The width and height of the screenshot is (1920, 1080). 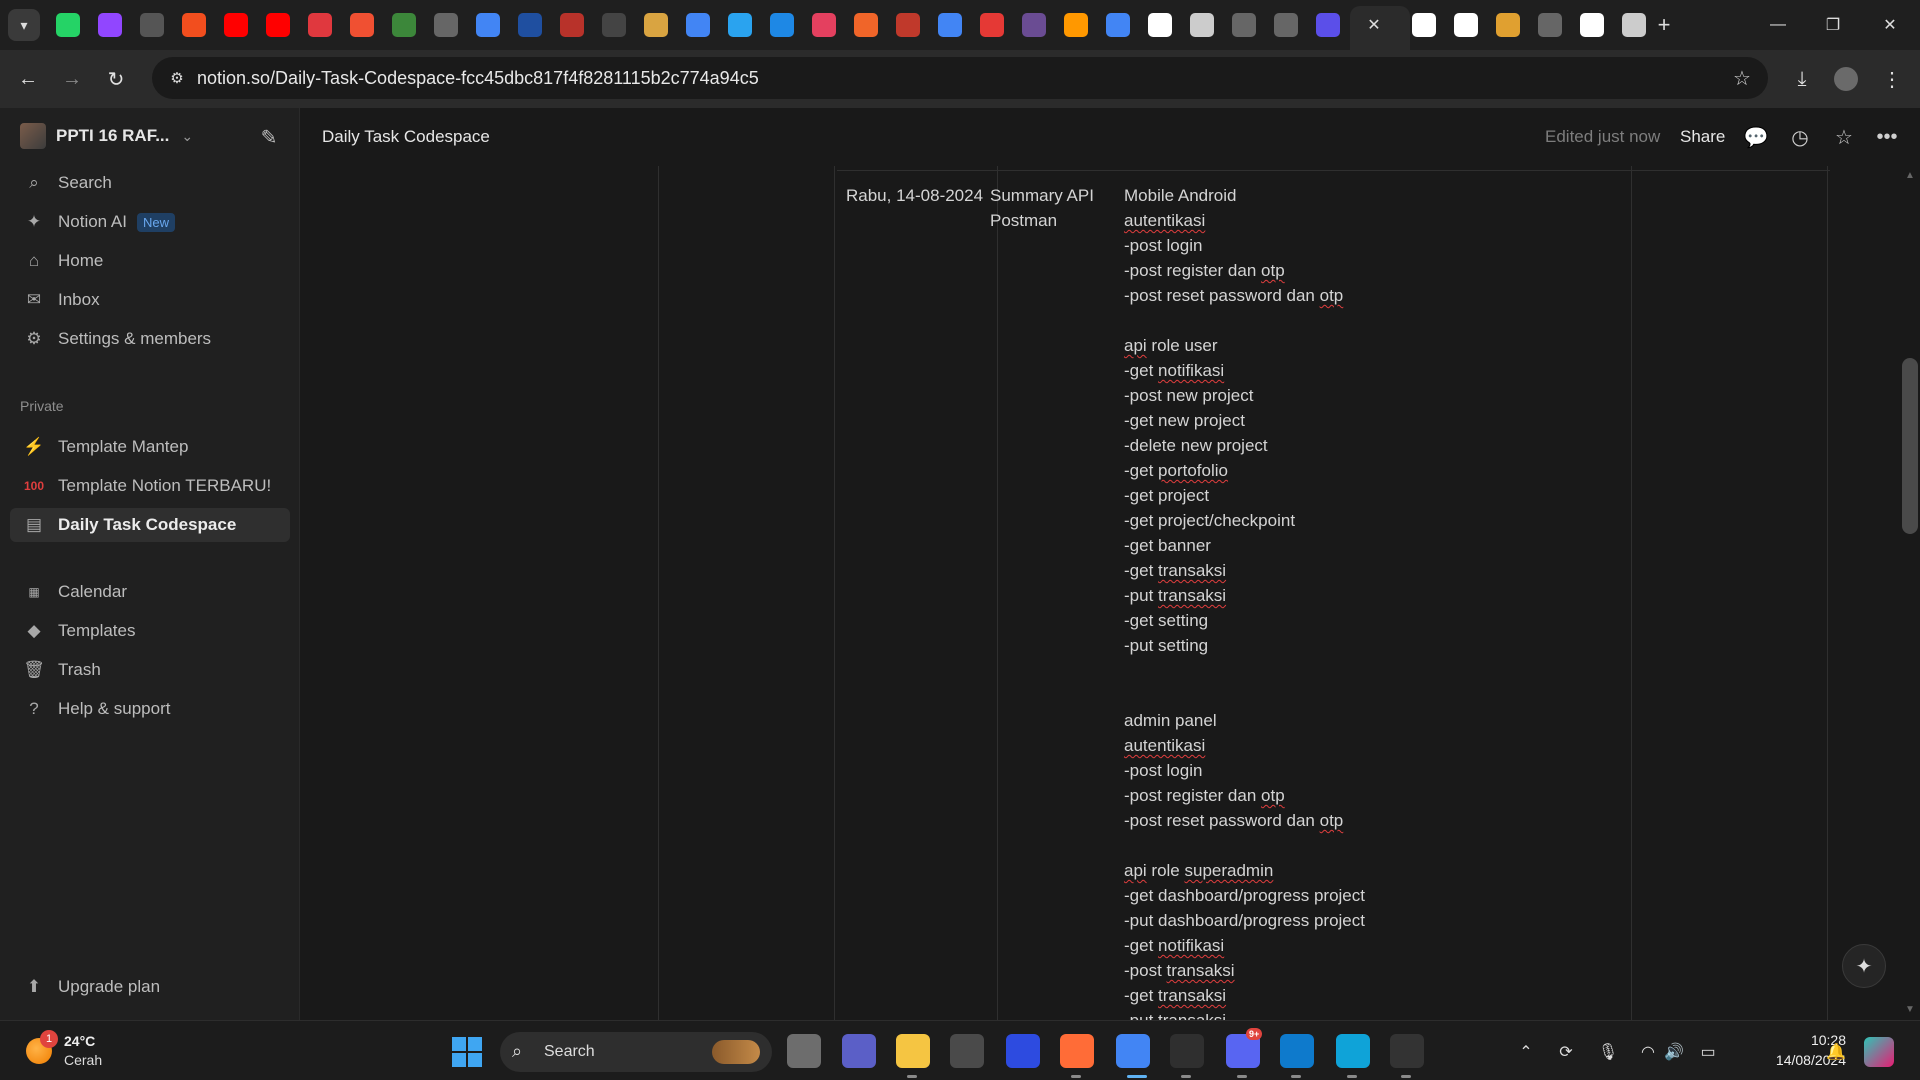 What do you see at coordinates (1892, 79) in the screenshot?
I see `browser-menu-icon: ⋮` at bounding box center [1892, 79].